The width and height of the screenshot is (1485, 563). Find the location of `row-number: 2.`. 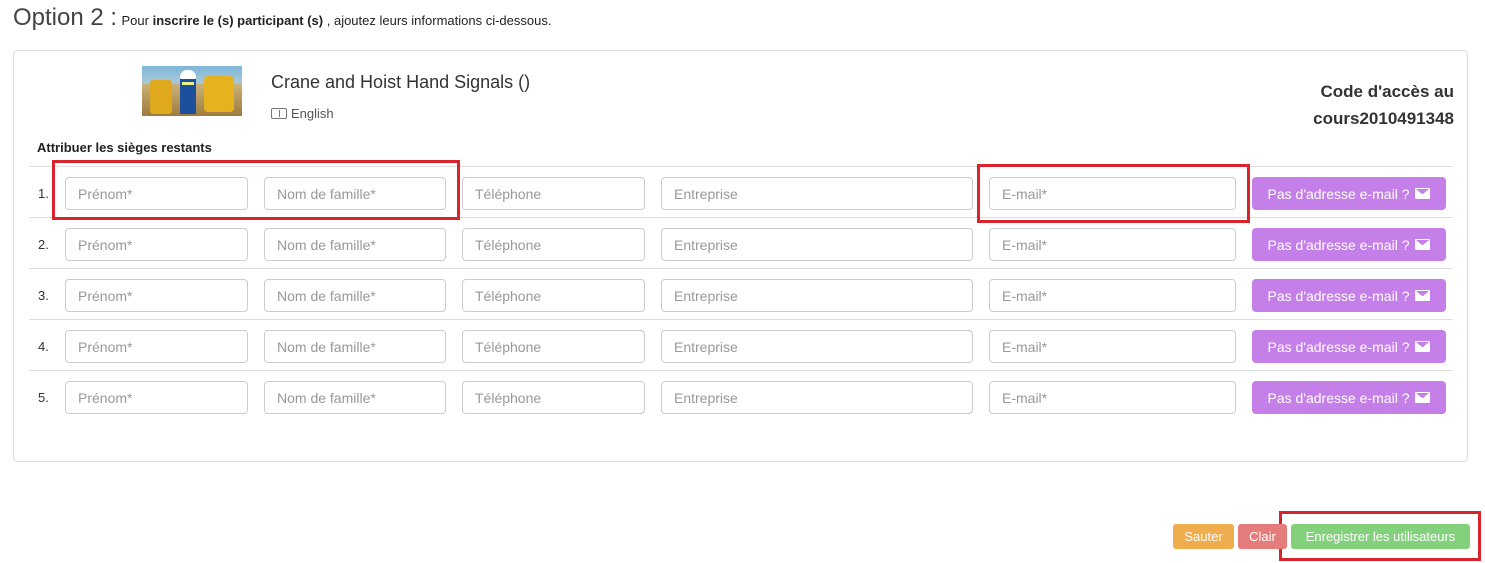

row-number: 2. is located at coordinates (43, 244).